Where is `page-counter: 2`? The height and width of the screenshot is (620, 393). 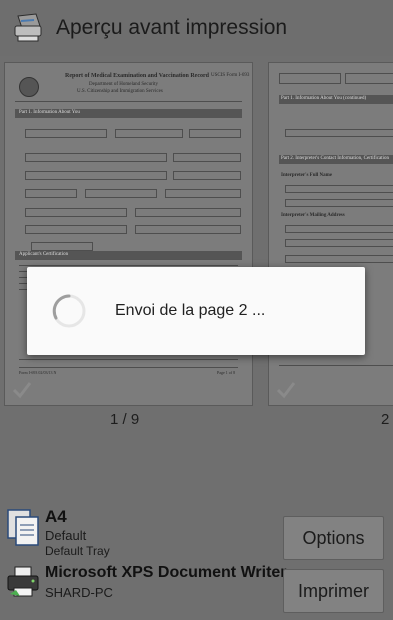 page-counter: 2 is located at coordinates (385, 419).